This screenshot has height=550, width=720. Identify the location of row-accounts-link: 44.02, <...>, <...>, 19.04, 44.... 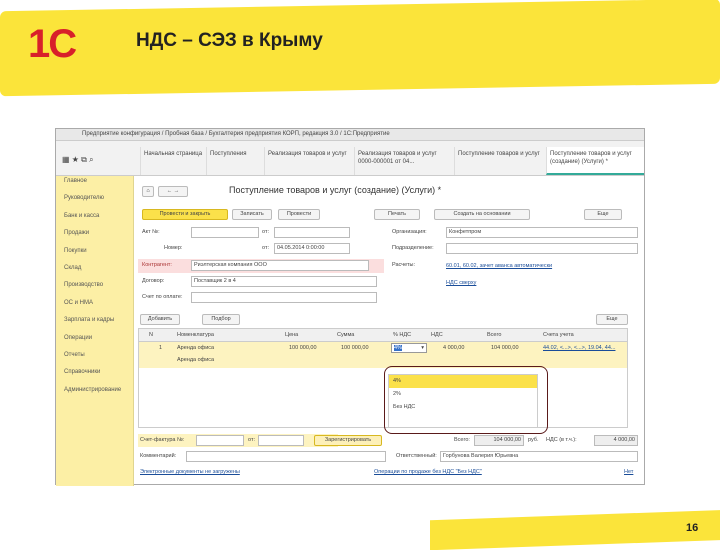
(579, 348).